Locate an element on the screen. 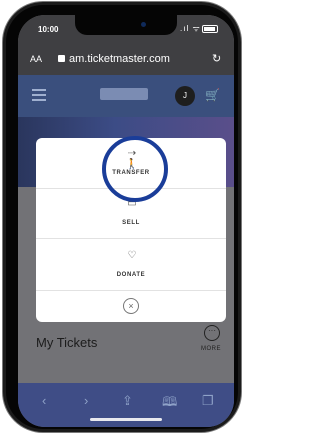  university-logo is located at coordinates (124, 94).